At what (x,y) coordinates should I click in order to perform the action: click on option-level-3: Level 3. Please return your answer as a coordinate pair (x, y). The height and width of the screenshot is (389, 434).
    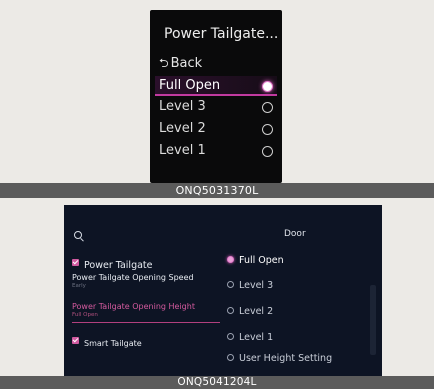
    Looking at the image, I should click on (250, 285).